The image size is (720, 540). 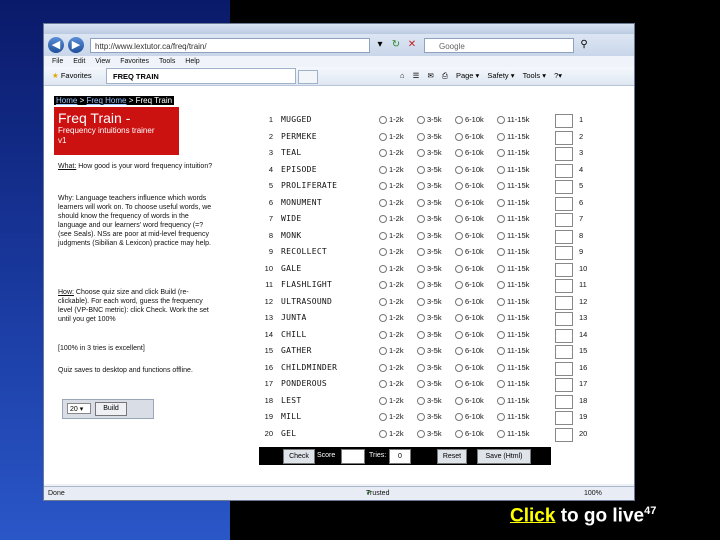 I want to click on search-icon: ⚲, so click(x=584, y=45).